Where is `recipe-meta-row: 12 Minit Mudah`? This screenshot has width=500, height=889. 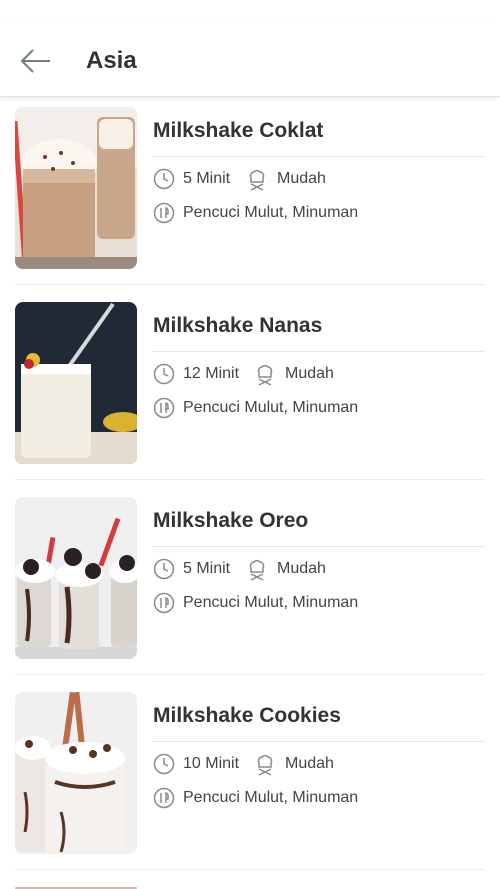 recipe-meta-row: 12 Minit Mudah is located at coordinates (323, 375).